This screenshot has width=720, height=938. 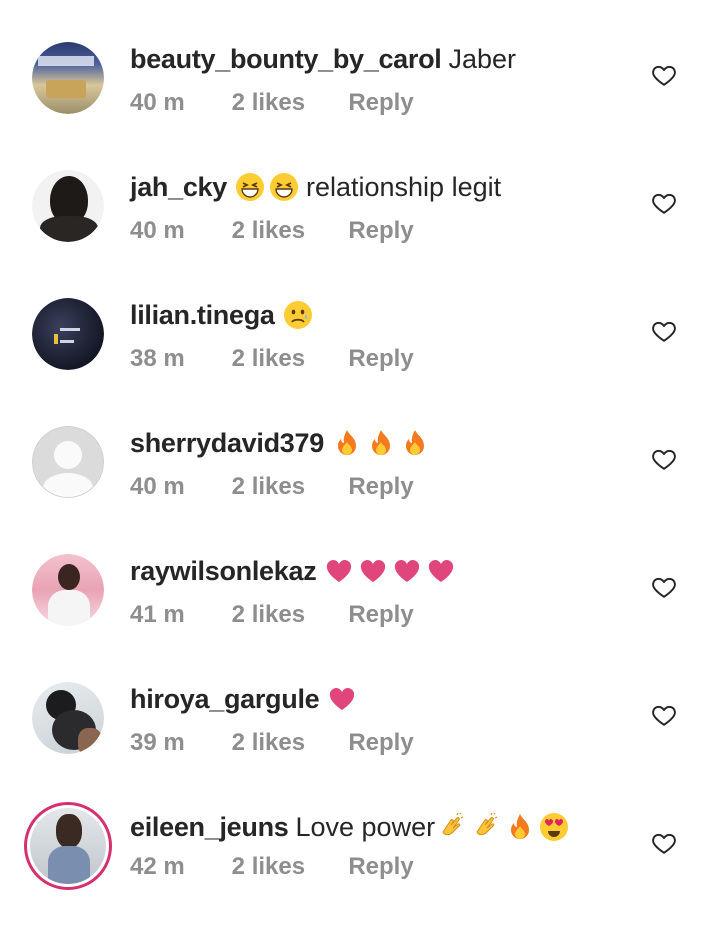 I want to click on comment-meta: 39 m 2 likes Reply, so click(x=272, y=743).